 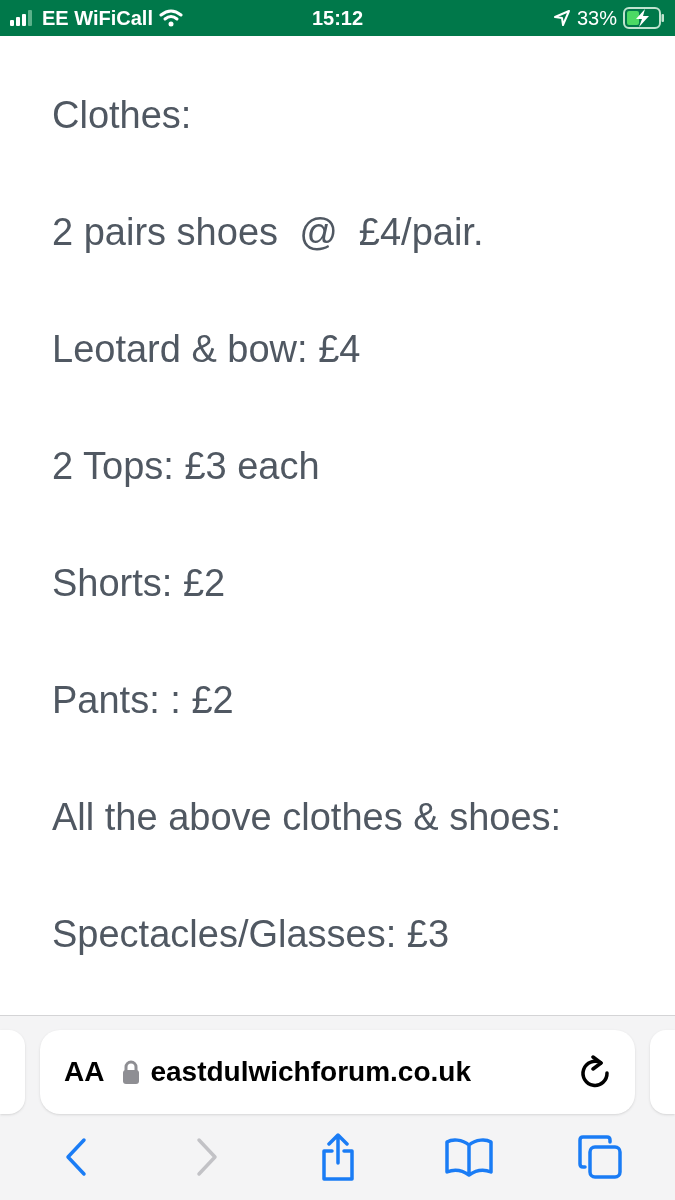 What do you see at coordinates (97, 18) in the screenshot?
I see `carrier-name: EE WiFiCall` at bounding box center [97, 18].